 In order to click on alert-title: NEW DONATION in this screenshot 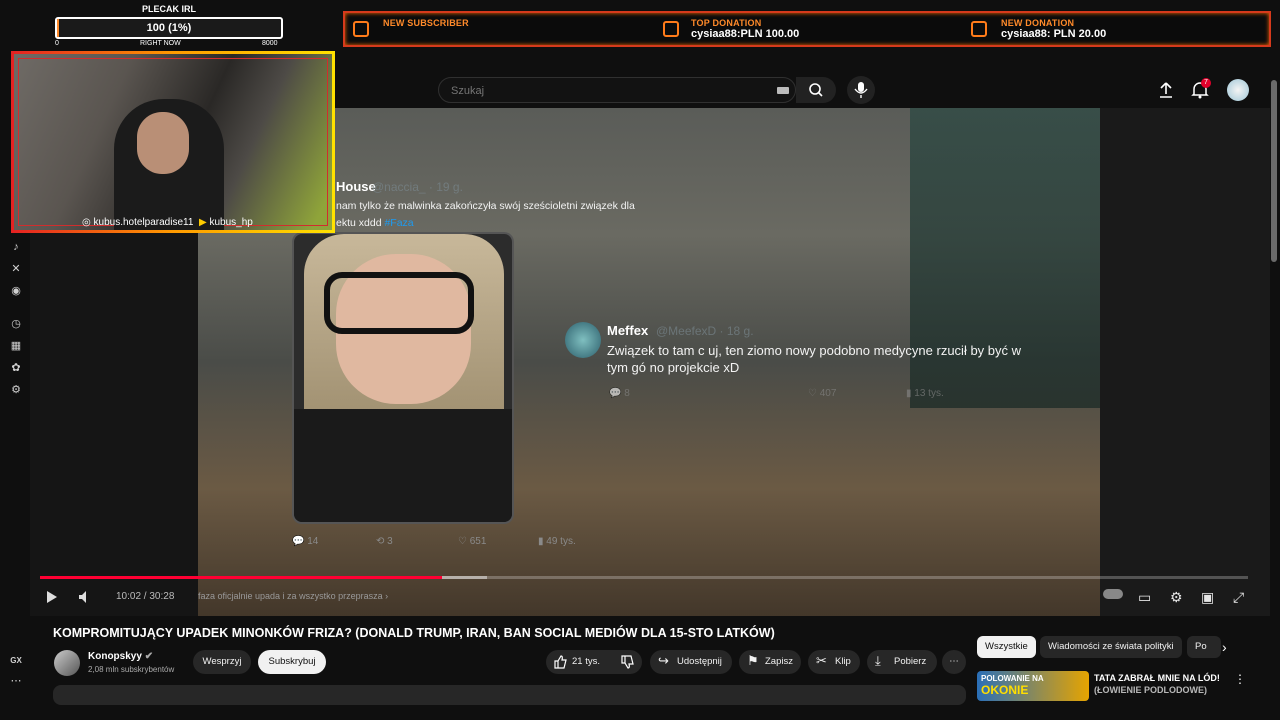, I will do `click(1038, 23)`.